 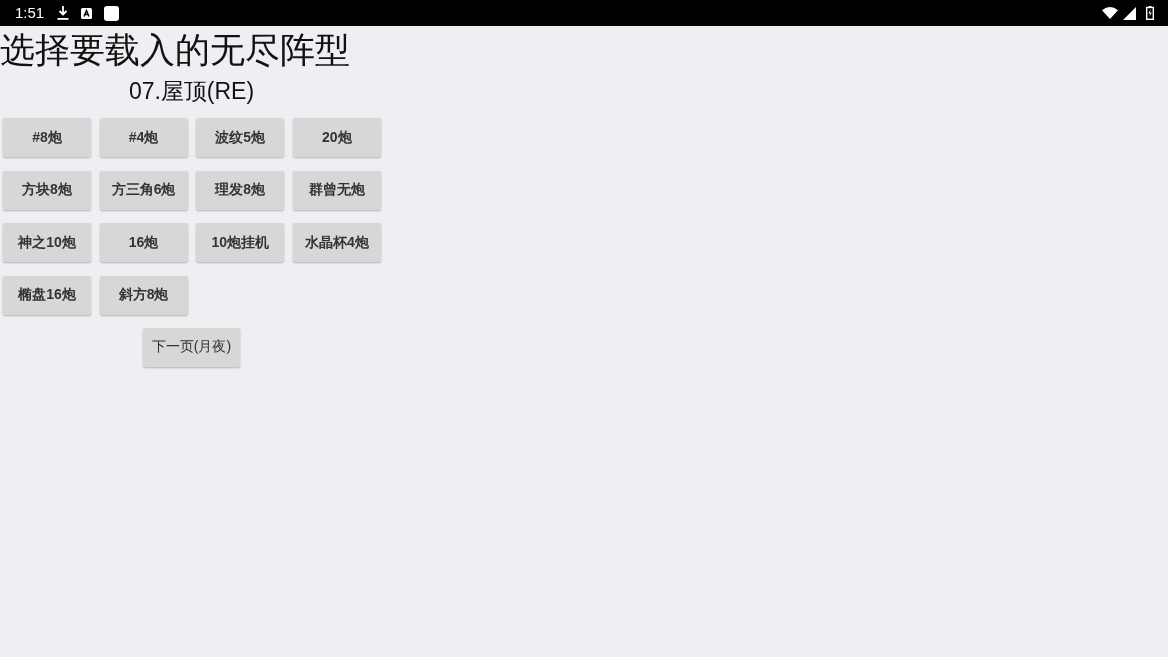 I want to click on app-icon, so click(x=87, y=13).